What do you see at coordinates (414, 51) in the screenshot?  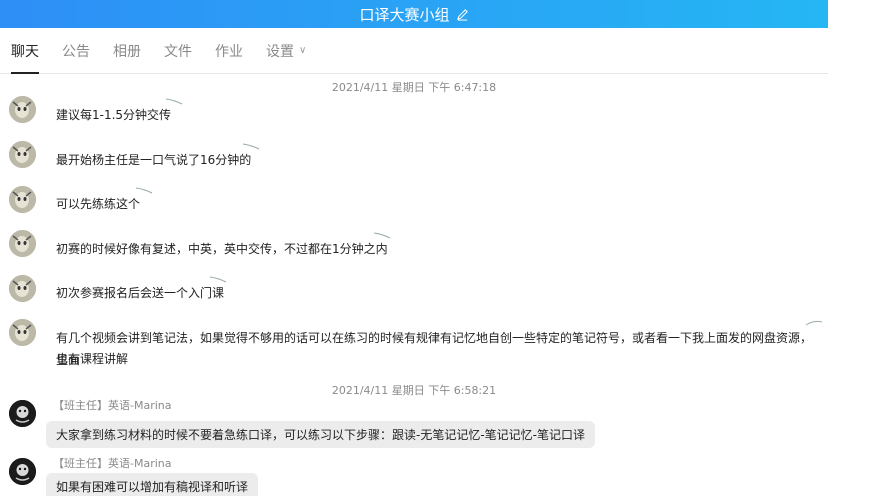 I see `tab-bar: 聊天 公告 相册 文件 作业 设置 ∨` at bounding box center [414, 51].